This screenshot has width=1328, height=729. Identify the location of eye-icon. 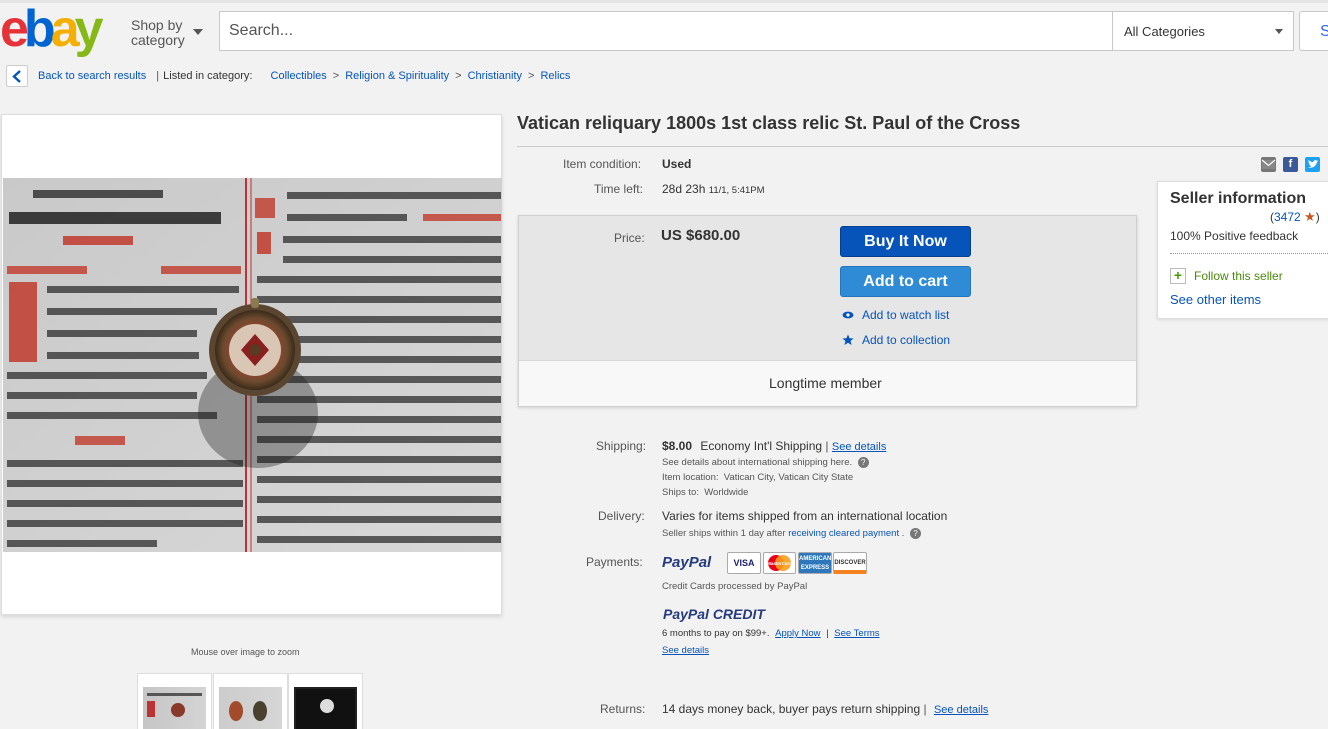
(848, 315).